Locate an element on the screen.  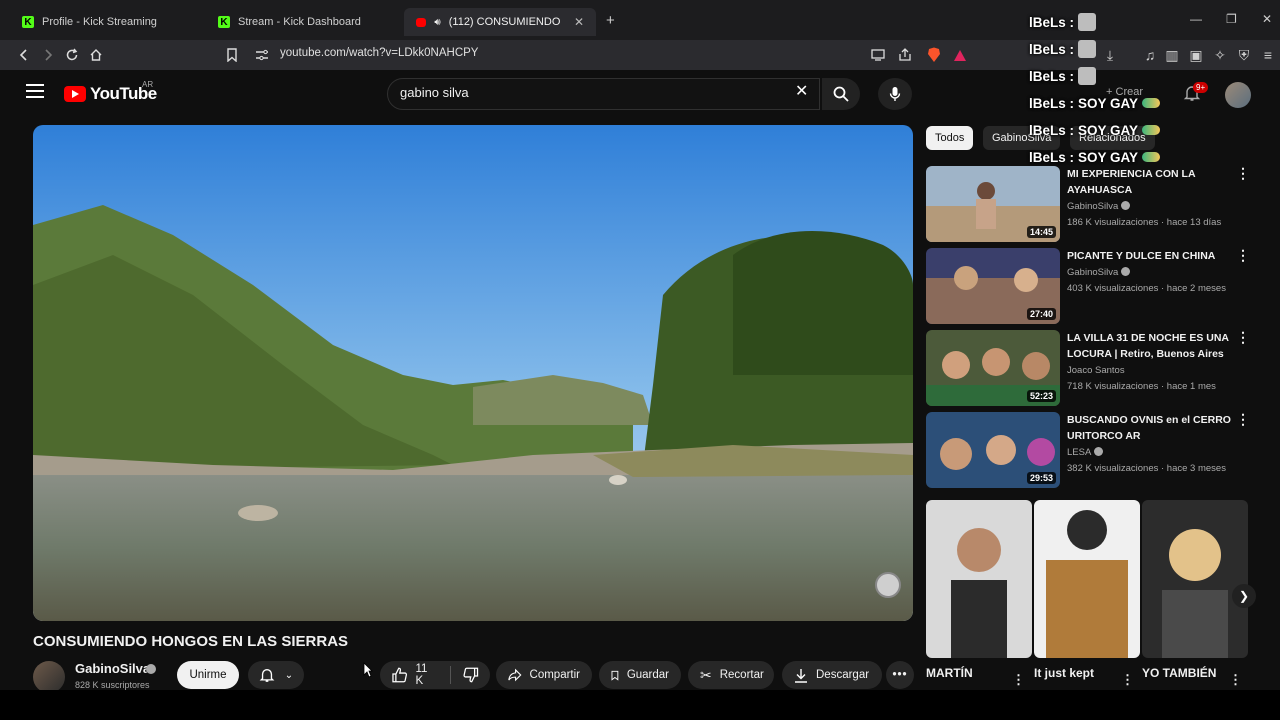
dislike-icon is located at coordinates (470, 675).